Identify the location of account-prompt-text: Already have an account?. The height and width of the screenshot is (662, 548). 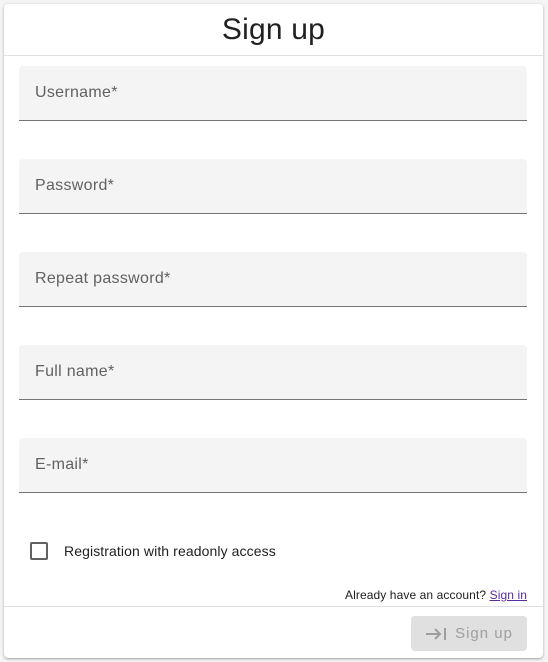
(415, 595).